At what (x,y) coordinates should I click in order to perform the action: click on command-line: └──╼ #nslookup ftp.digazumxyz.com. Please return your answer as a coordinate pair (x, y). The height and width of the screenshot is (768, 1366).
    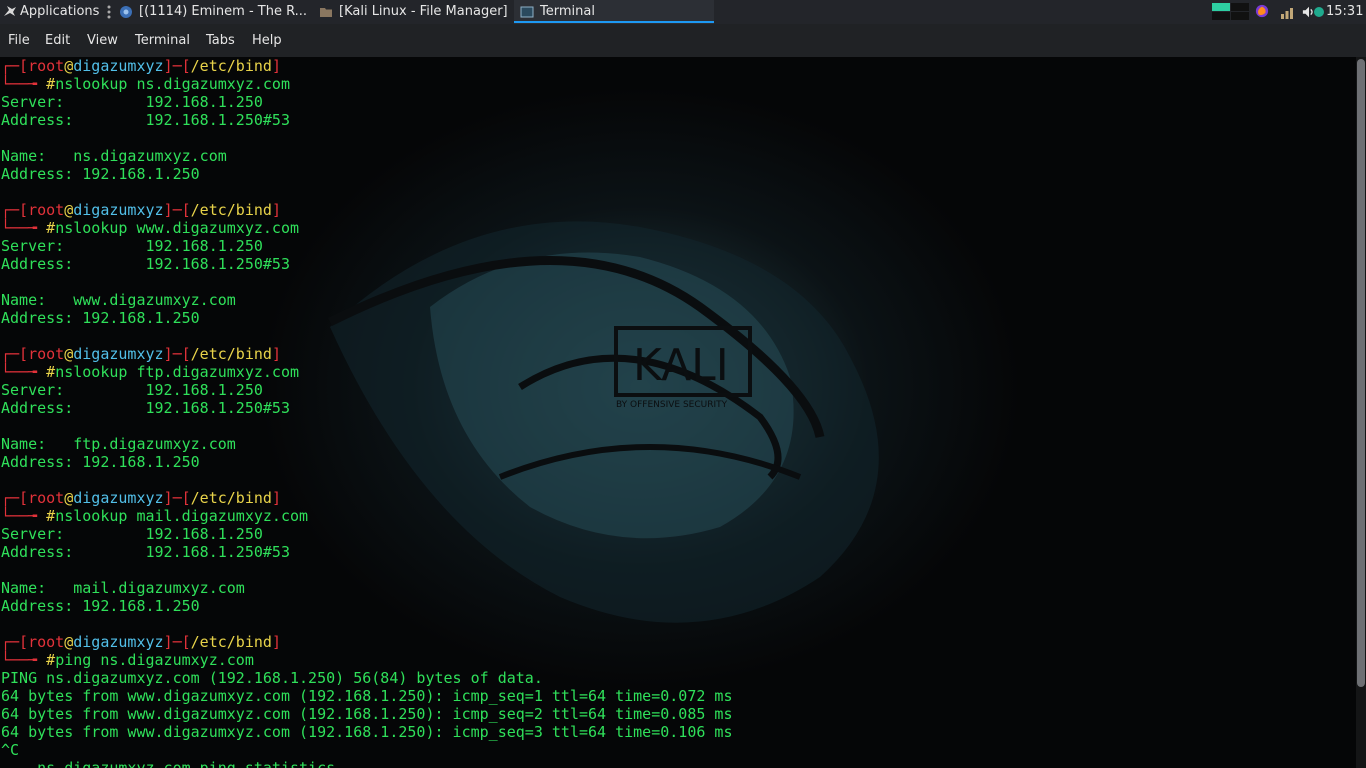
    Looking at the image, I should click on (367, 372).